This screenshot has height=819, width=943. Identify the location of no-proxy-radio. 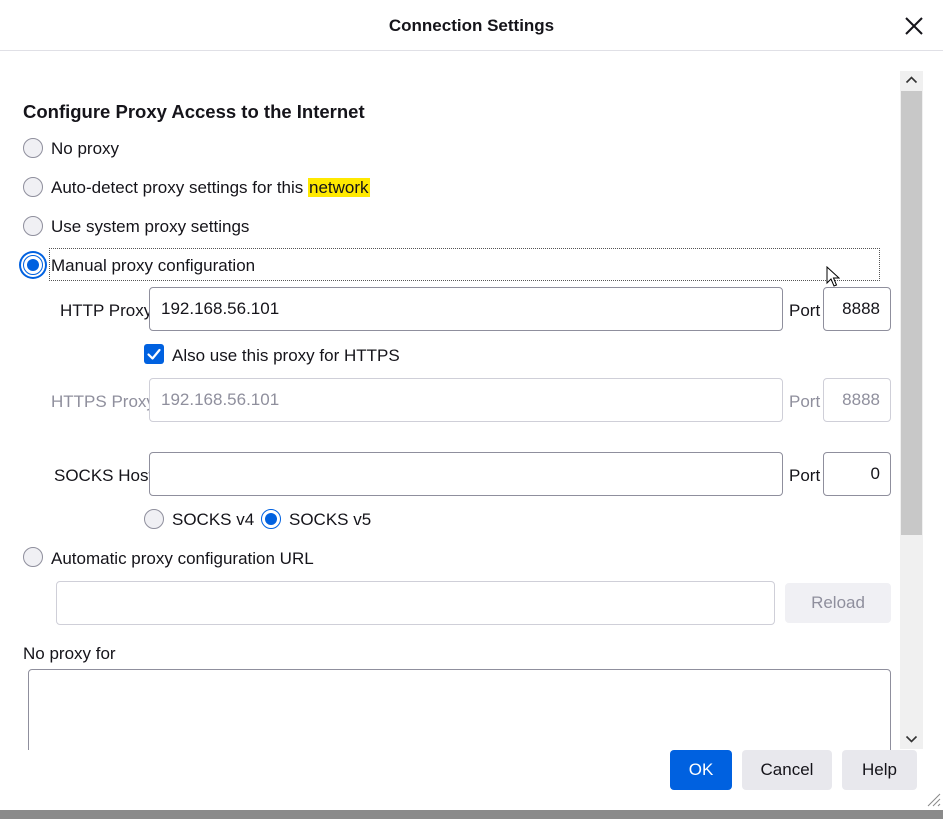
(33, 148).